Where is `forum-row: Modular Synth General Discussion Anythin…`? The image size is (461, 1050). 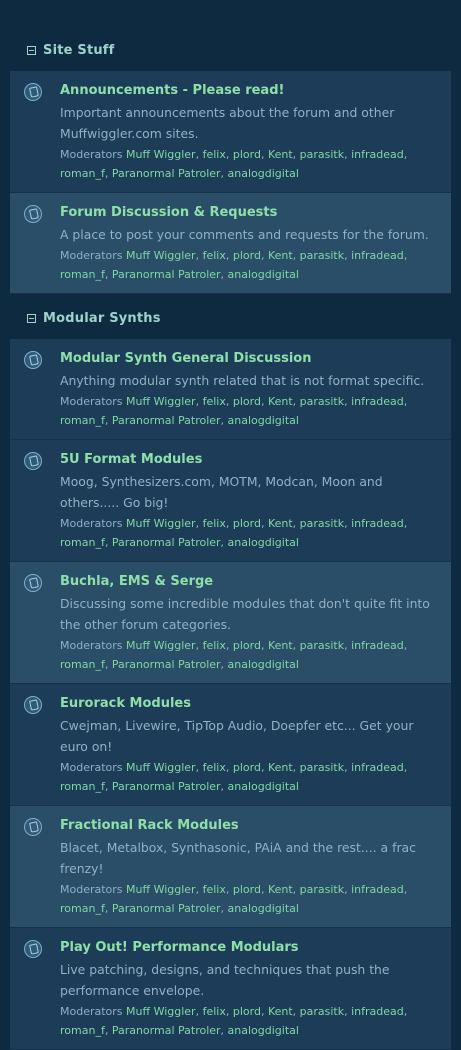
forum-row: Modular Synth General Discussion Anythin… is located at coordinates (230, 389).